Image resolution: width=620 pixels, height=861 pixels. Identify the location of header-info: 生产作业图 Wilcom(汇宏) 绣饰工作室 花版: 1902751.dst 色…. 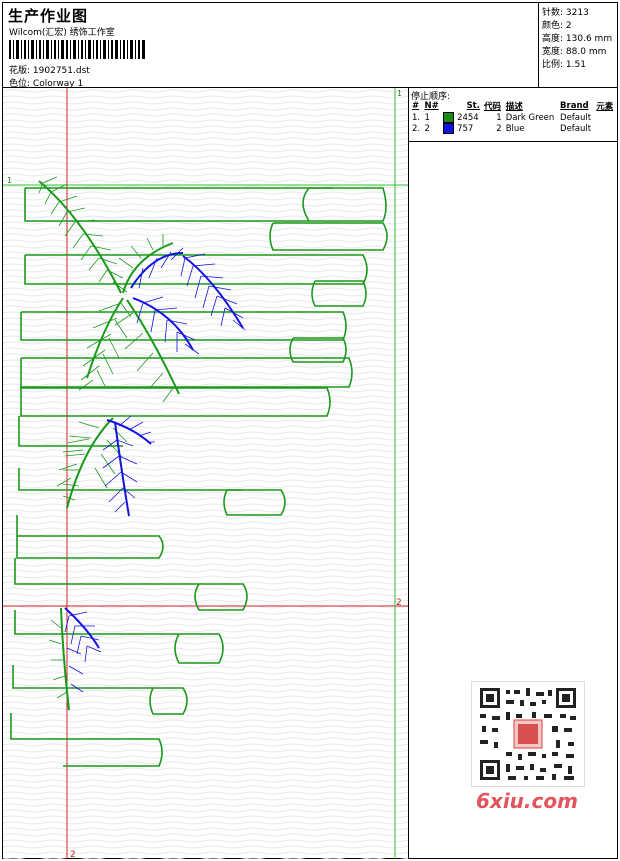
(269, 46).